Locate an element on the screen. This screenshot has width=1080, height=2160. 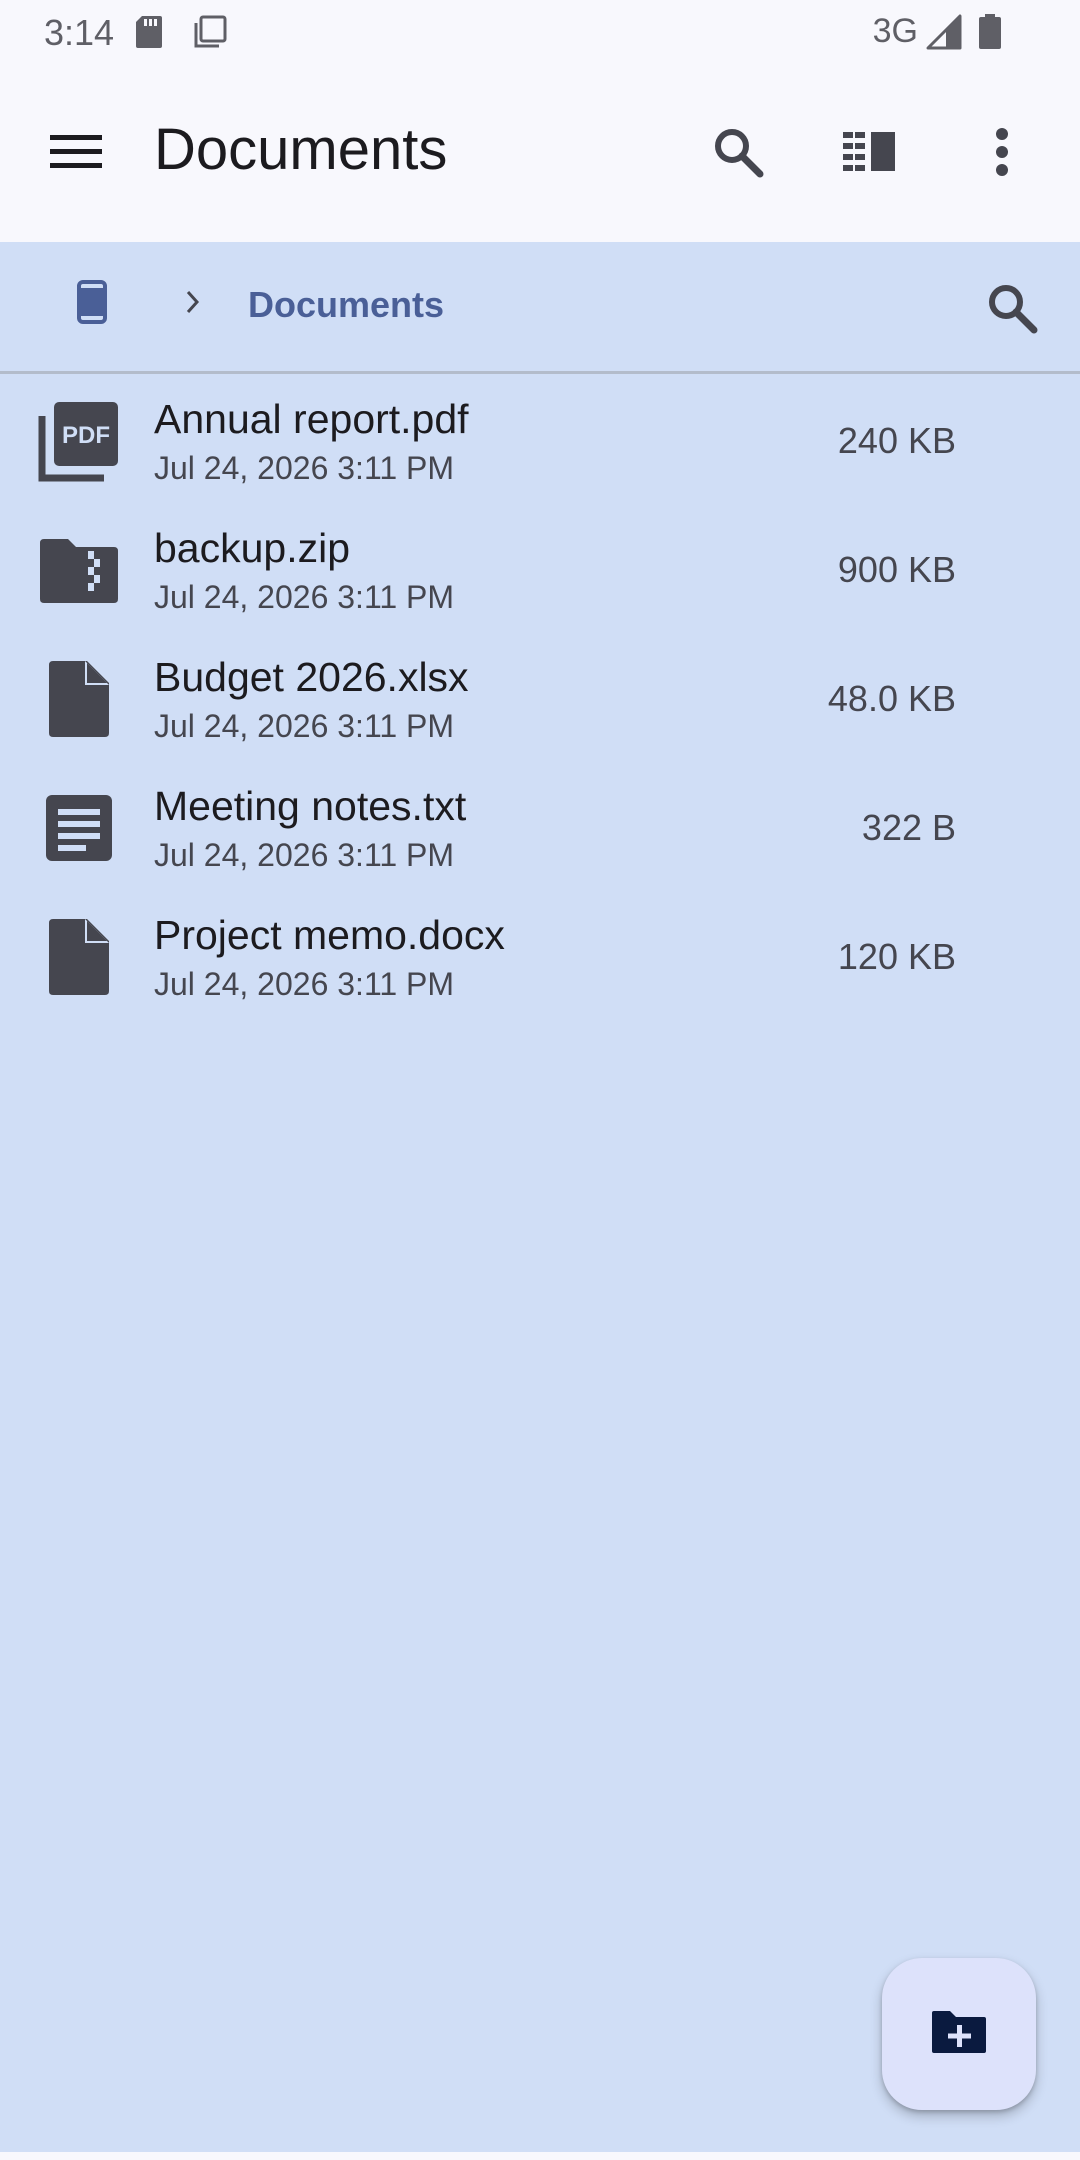
text-file-icon is located at coordinates (79, 828).